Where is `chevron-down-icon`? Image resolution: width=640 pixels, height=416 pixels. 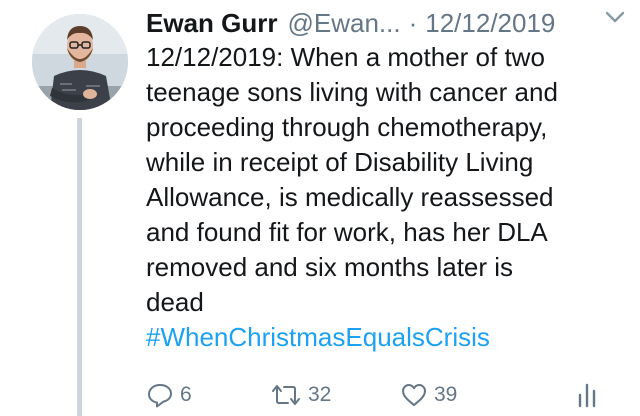 chevron-down-icon is located at coordinates (615, 17).